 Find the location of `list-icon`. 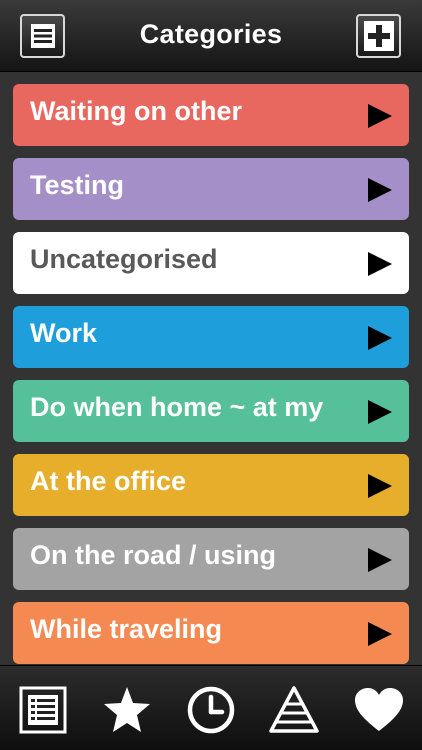

list-icon is located at coordinates (43, 710).